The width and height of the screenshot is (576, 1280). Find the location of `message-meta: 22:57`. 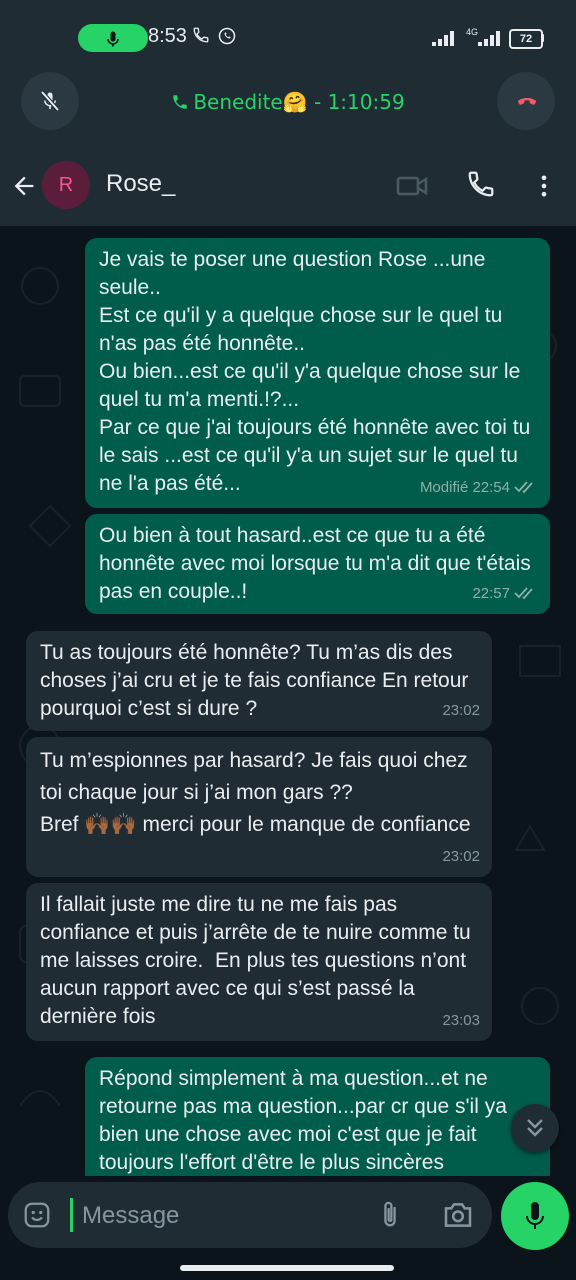

message-meta: 22:57 is located at coordinates (505, 594).